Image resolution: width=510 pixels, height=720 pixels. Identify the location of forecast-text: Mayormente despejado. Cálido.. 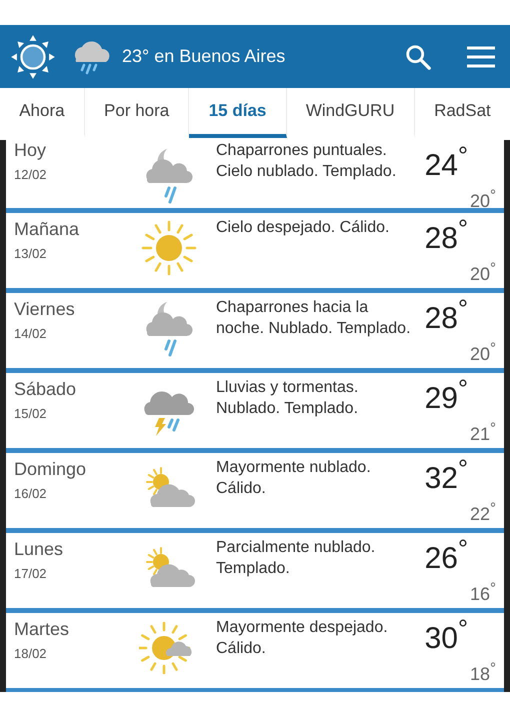
(302, 638).